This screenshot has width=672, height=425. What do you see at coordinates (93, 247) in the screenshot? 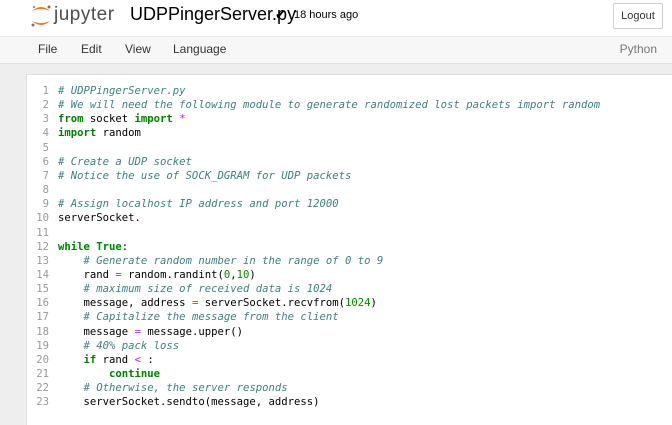
I see `code-text: while True:` at bounding box center [93, 247].